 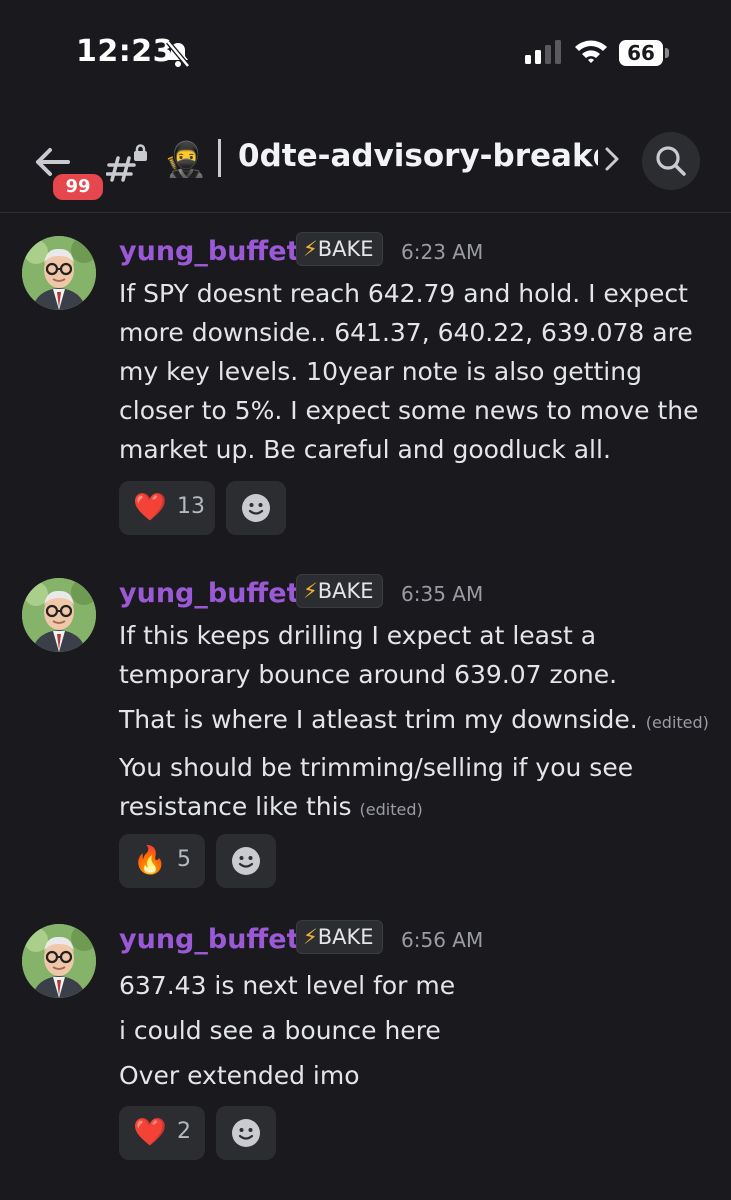 I want to click on search-icon, so click(x=671, y=161).